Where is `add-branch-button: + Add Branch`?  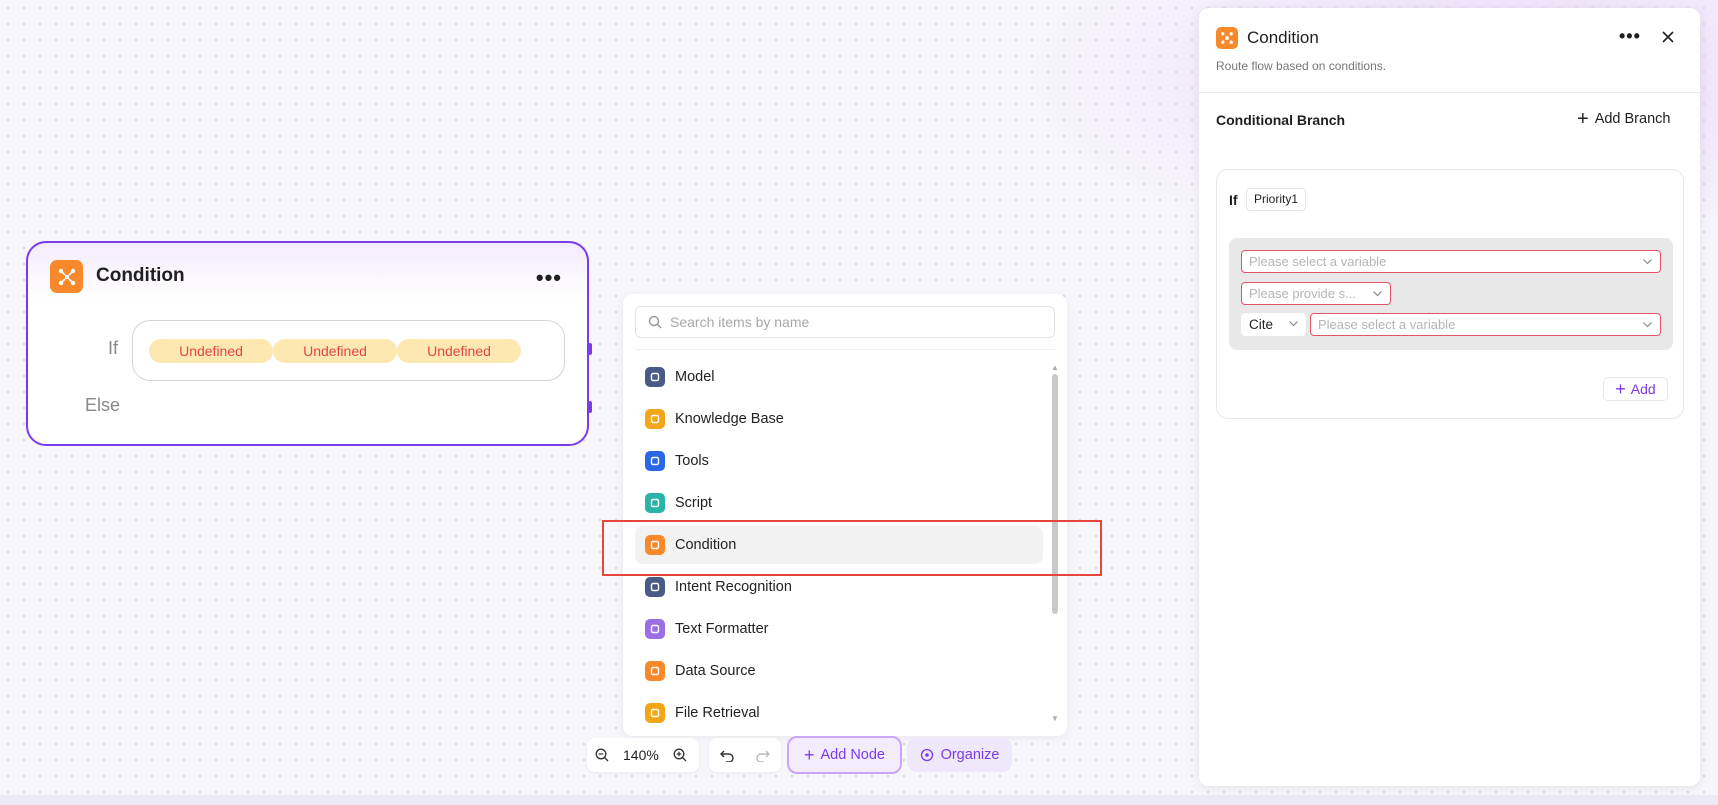
add-branch-button: + Add Branch is located at coordinates (1624, 119).